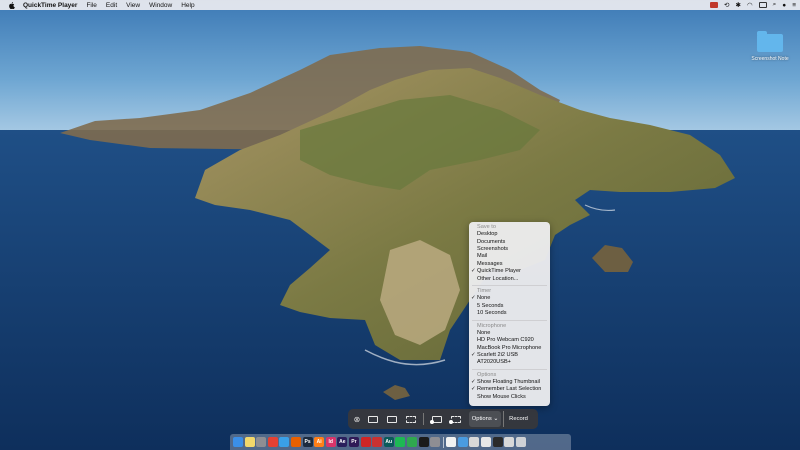 The width and height of the screenshot is (800, 450). What do you see at coordinates (487, 374) in the screenshot?
I see `section-options-heading: Options` at bounding box center [487, 374].